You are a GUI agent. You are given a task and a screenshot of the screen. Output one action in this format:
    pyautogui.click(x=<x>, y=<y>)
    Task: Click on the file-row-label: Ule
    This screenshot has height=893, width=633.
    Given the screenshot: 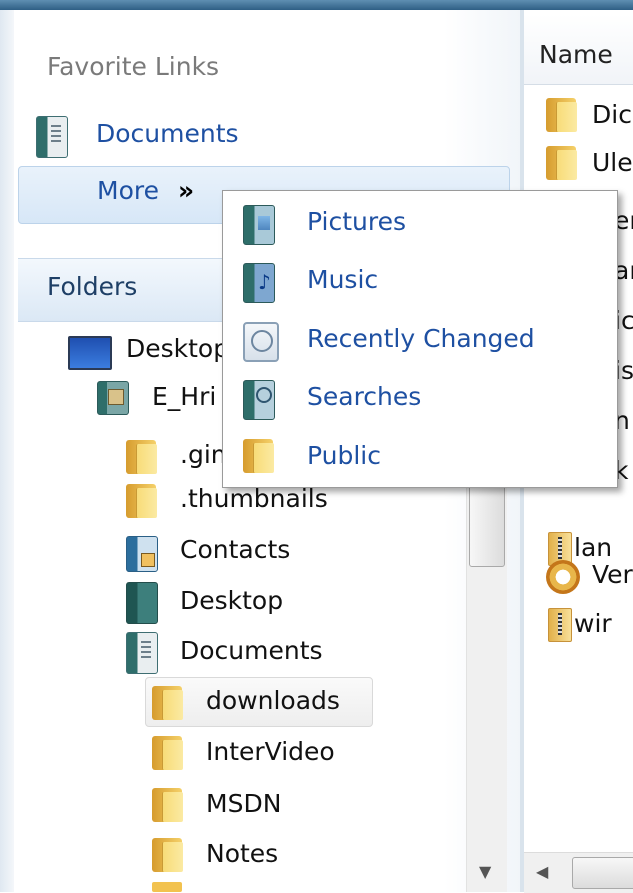 What is the action you would take?
    pyautogui.click(x=612, y=162)
    